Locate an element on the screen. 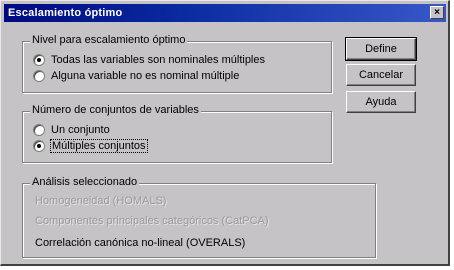  analysis-homals: Homogeneidad (HOMALS) is located at coordinates (101, 201).